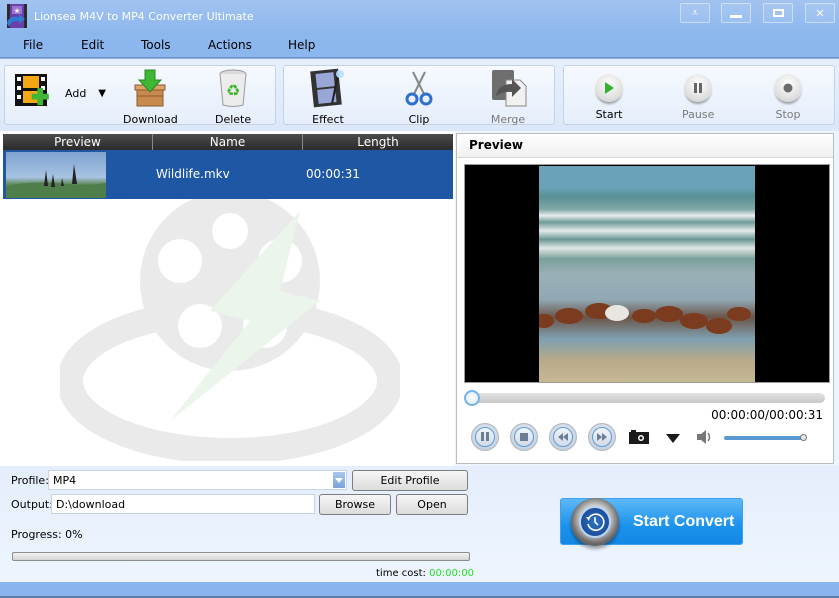  I want to click on column-header-name: Name, so click(228, 142).